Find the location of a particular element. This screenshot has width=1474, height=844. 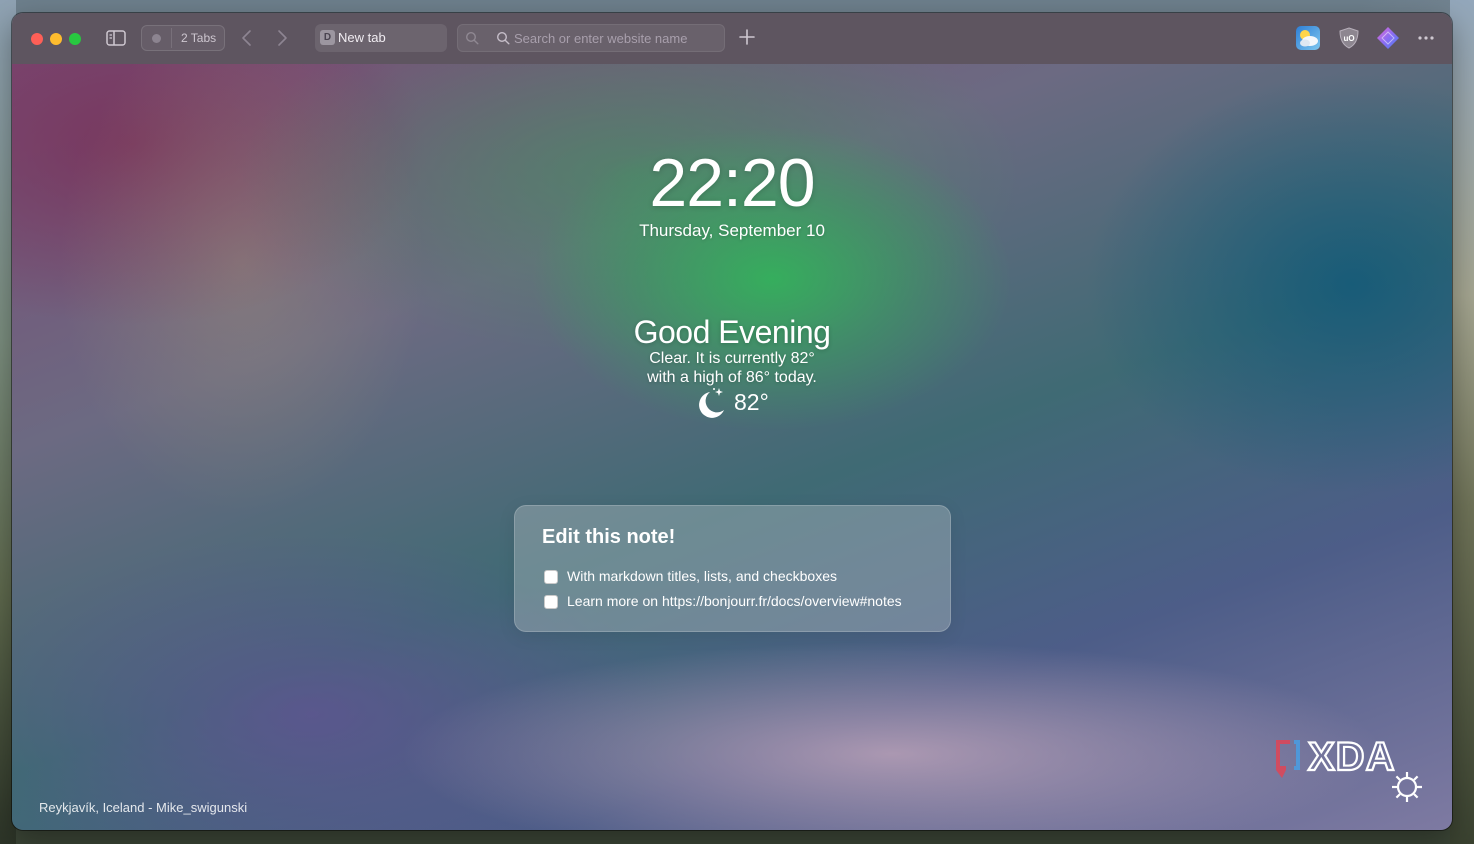

ublock-origin-icon: uO is located at coordinates (1349, 38).